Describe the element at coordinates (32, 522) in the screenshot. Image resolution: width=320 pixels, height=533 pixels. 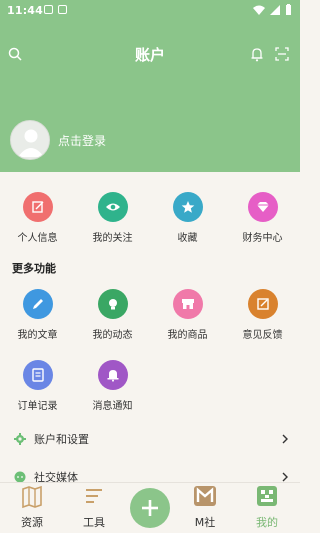
I see `tab-label: 资源` at that location.